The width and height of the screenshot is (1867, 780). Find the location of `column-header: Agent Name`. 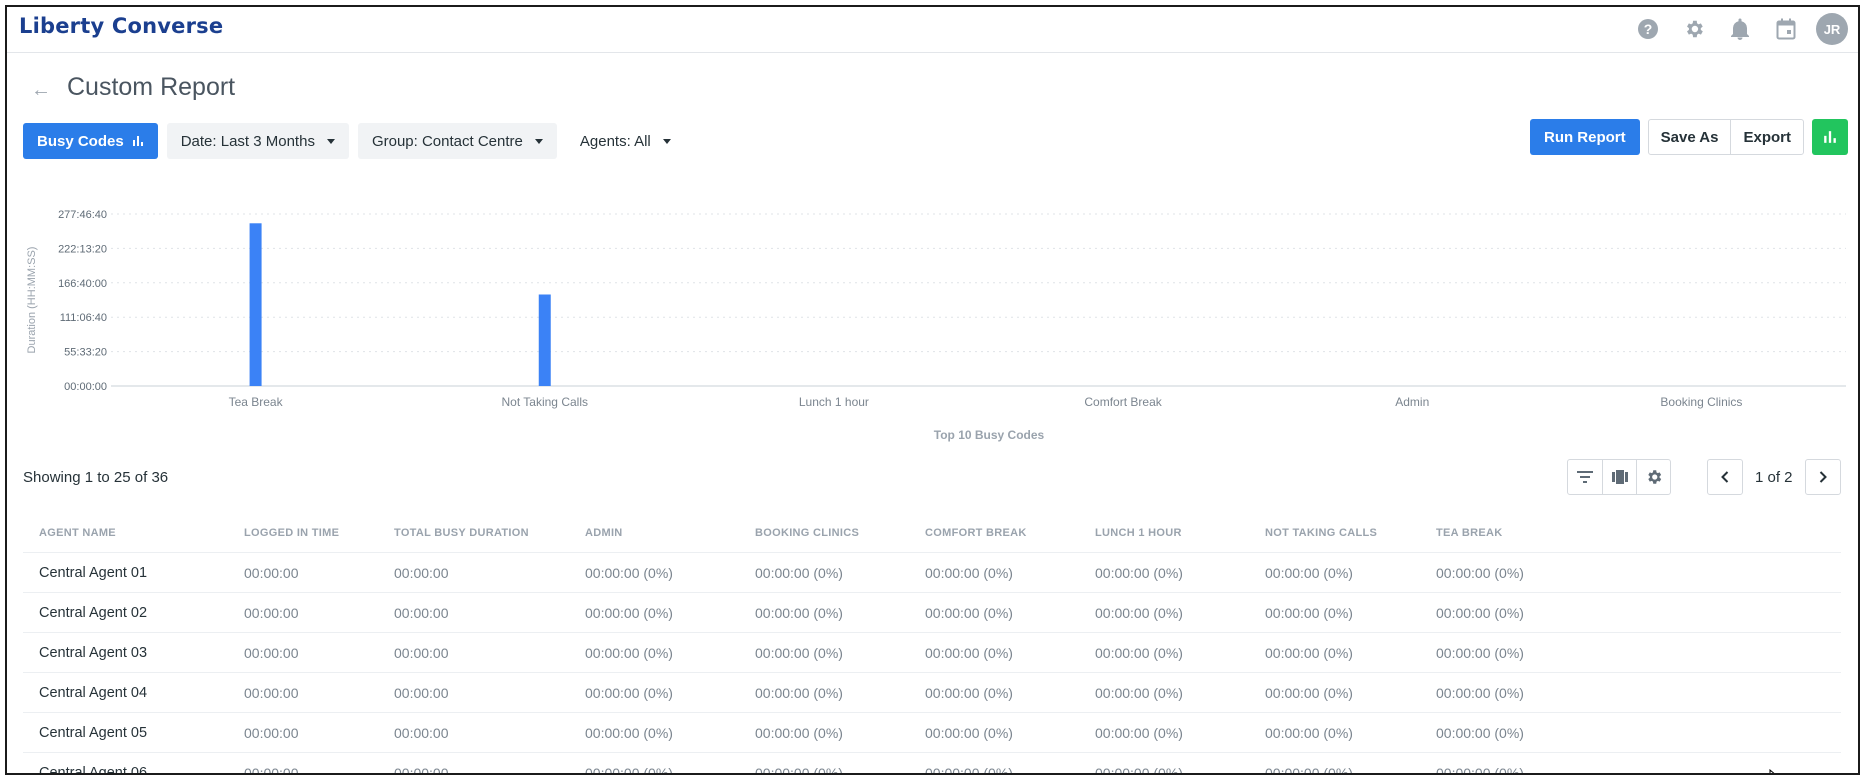

column-header: Agent Name is located at coordinates (133, 533).